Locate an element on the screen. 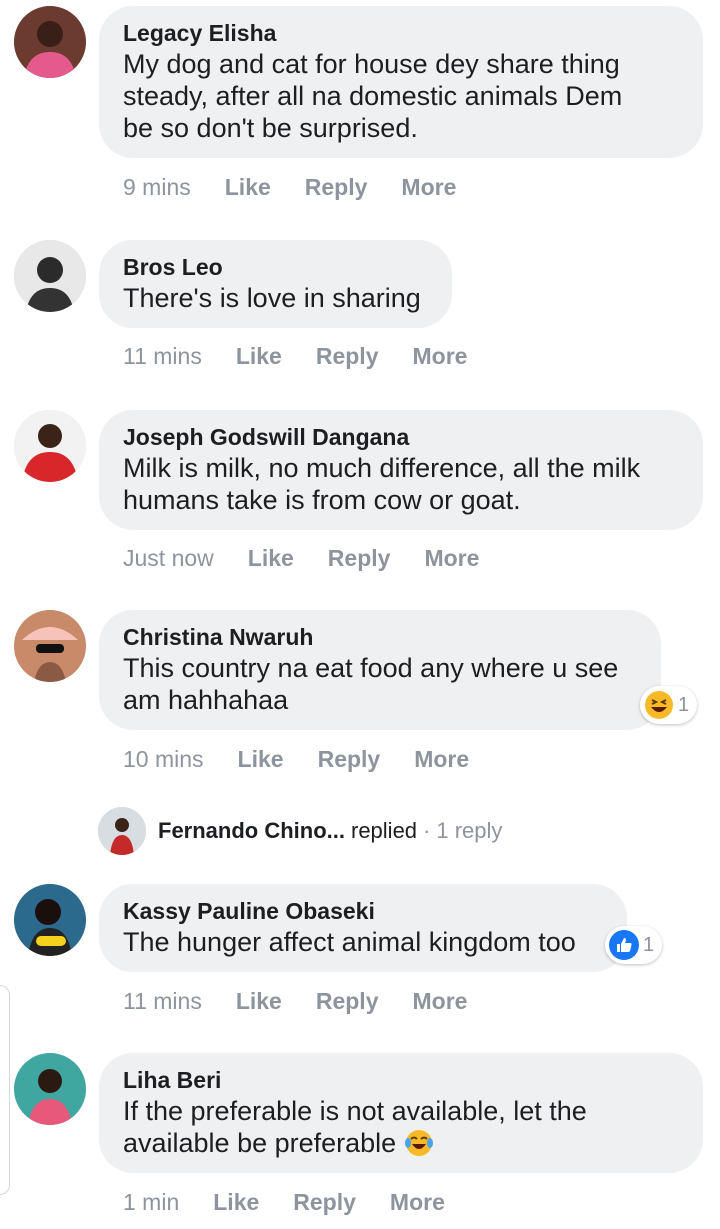 The height and width of the screenshot is (1229, 720). view-replies-link: Fernando Chino... replied · 1 reply is located at coordinates (300, 831).